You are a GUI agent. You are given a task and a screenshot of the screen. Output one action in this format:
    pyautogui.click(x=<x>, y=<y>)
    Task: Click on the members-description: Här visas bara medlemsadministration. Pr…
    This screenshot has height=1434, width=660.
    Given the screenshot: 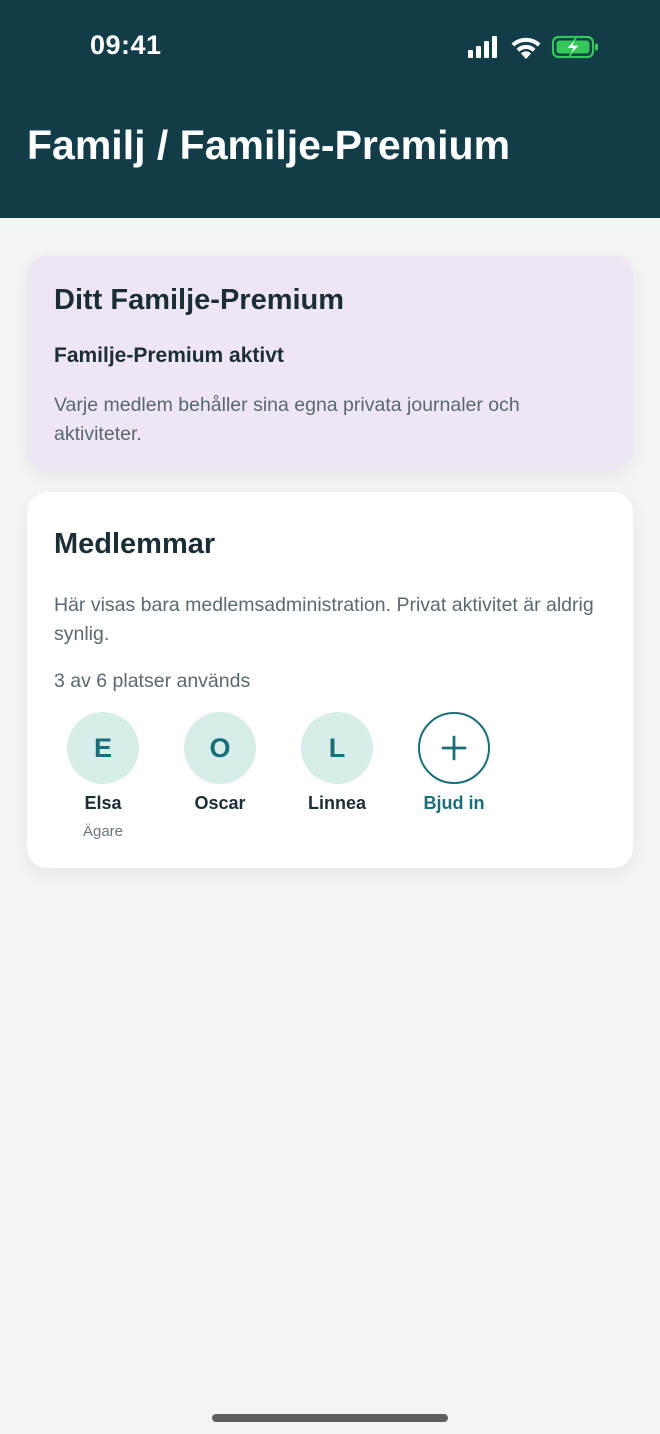 What is the action you would take?
    pyautogui.click(x=324, y=619)
    